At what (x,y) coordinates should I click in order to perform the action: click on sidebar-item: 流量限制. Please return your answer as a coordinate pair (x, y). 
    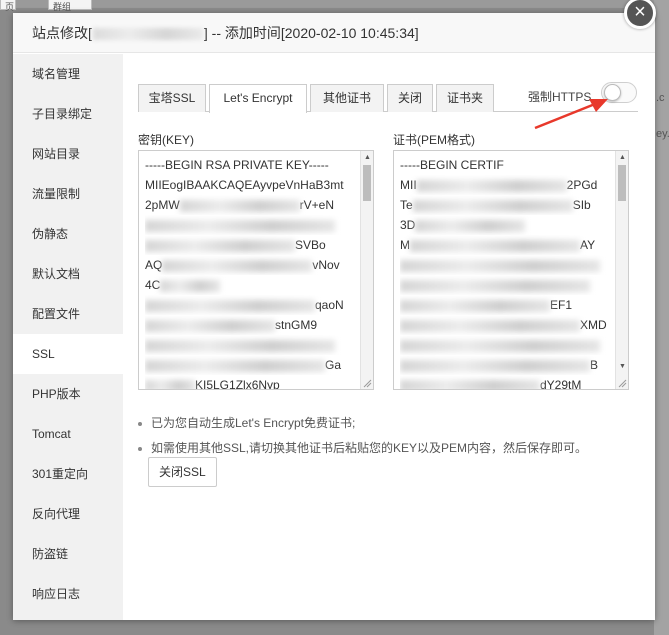
    Looking at the image, I should click on (68, 194).